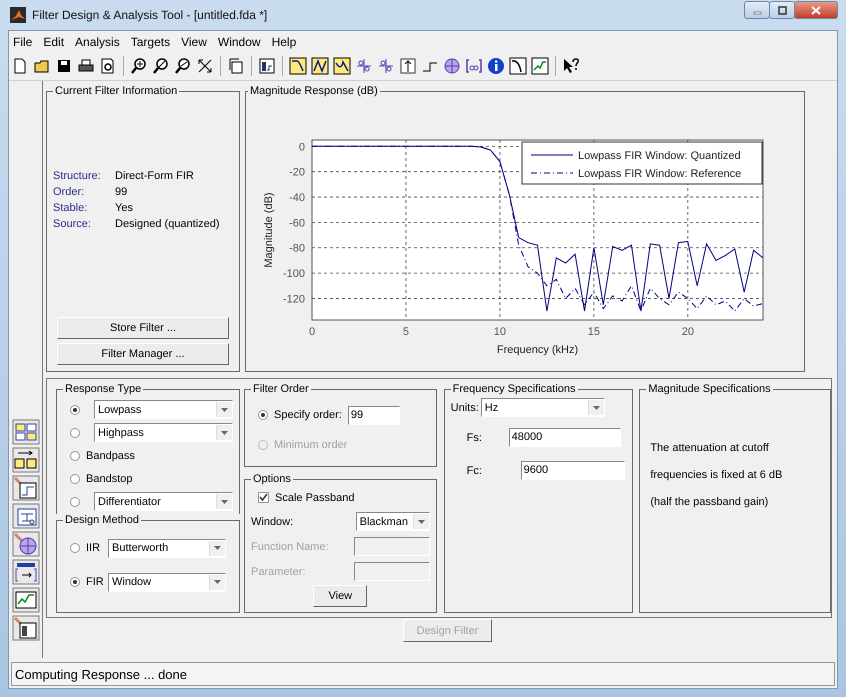 The width and height of the screenshot is (846, 697). I want to click on panel-title: Frequency Specifications, so click(514, 389).